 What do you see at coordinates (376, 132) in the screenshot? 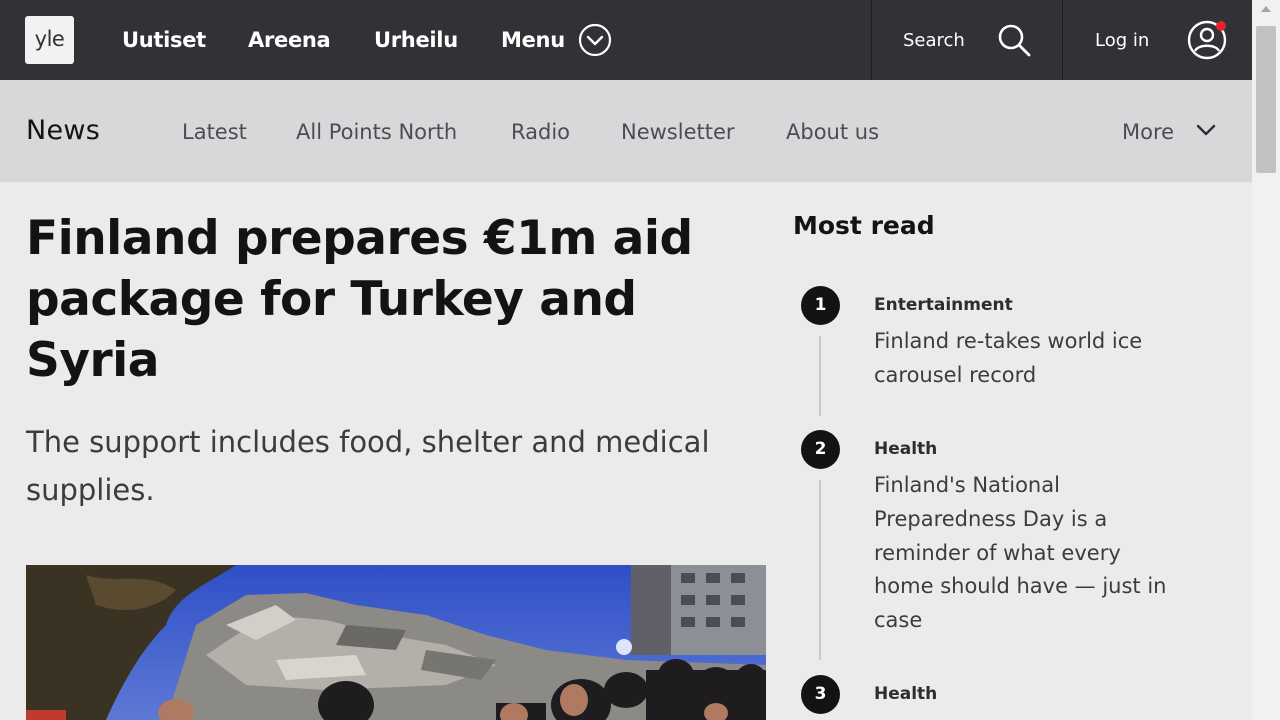
I see `subnav-all-points-north: All Points North` at bounding box center [376, 132].